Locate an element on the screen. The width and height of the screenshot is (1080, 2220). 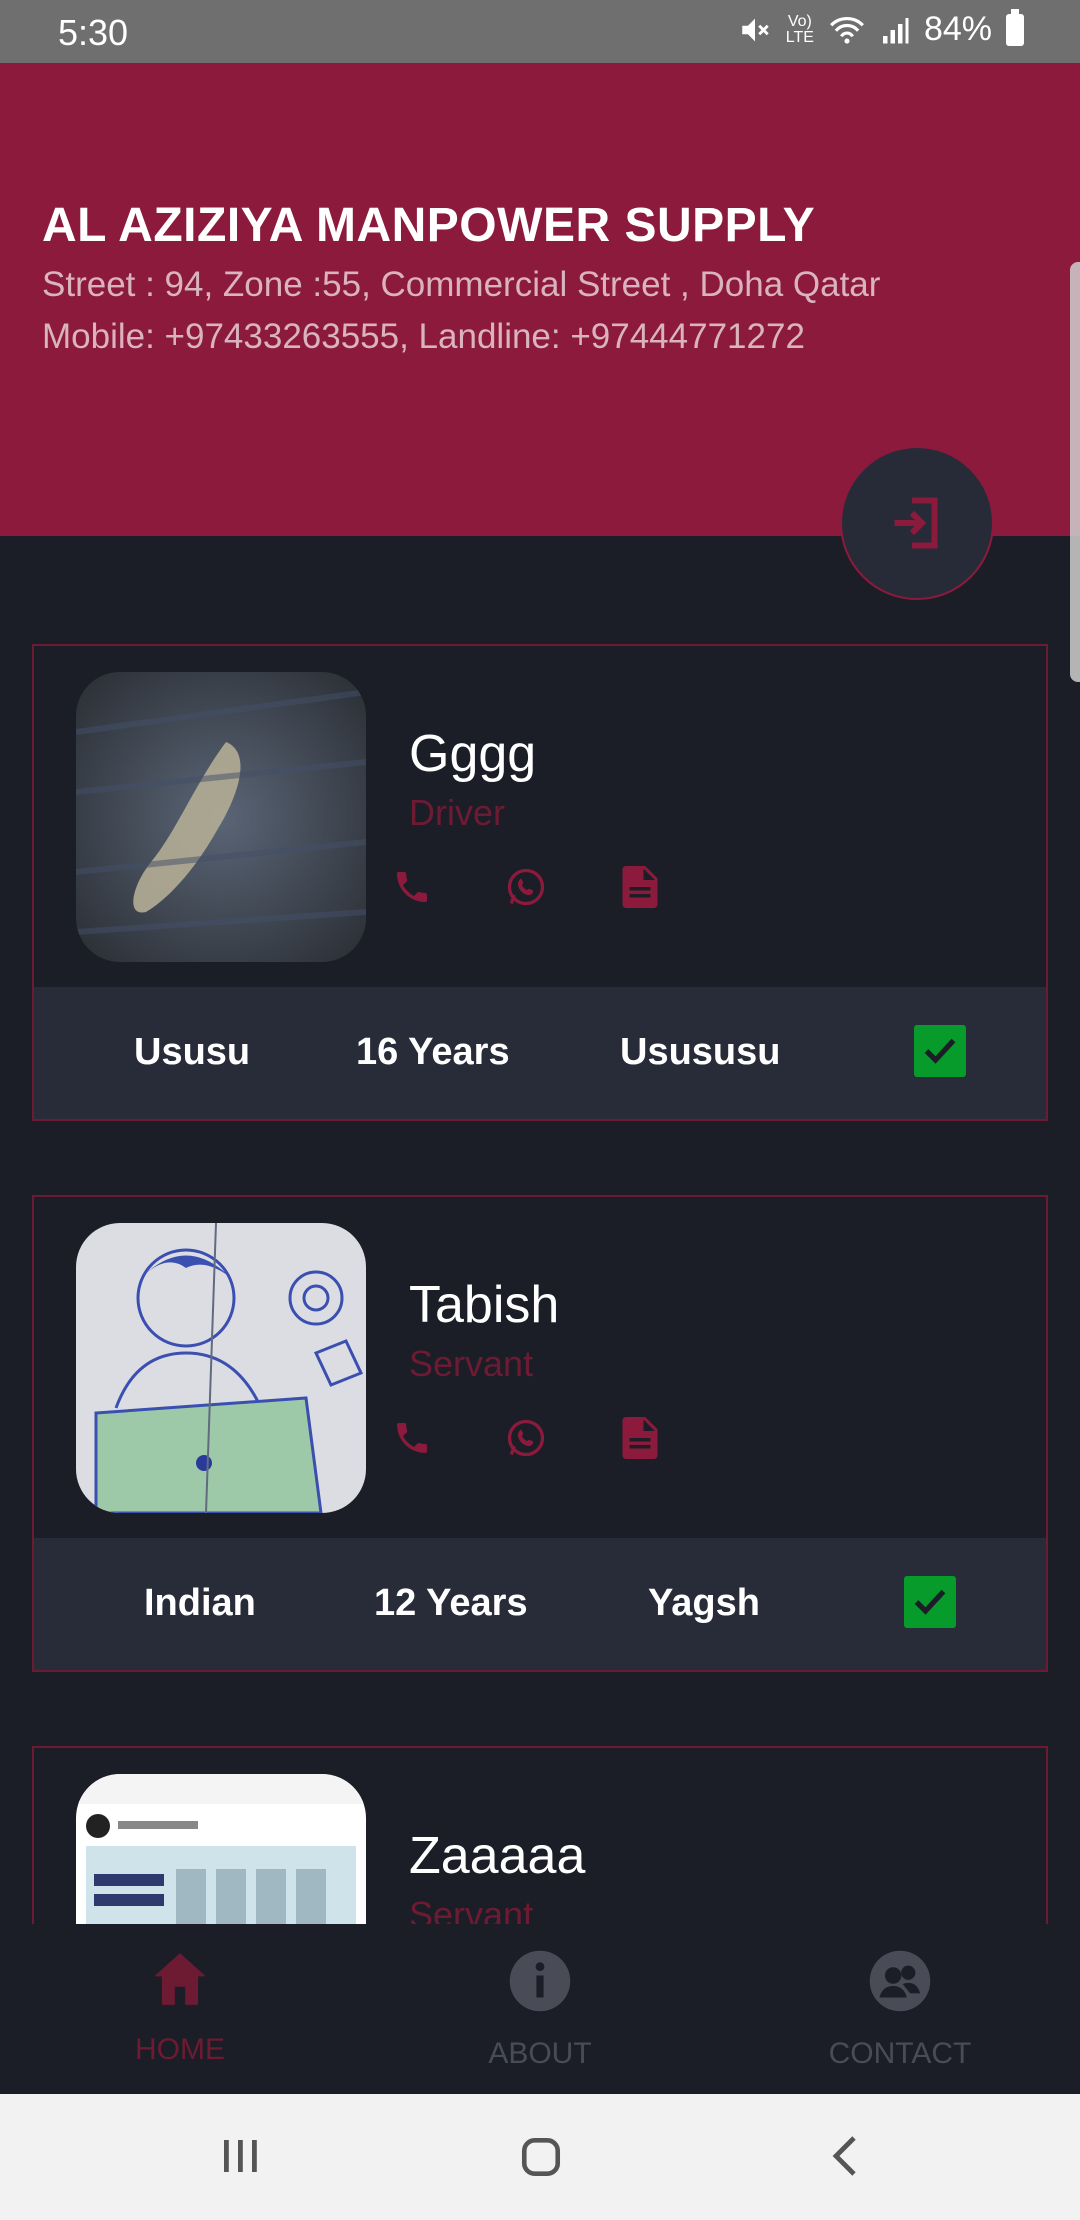
battery-icon is located at coordinates (1015, 27).